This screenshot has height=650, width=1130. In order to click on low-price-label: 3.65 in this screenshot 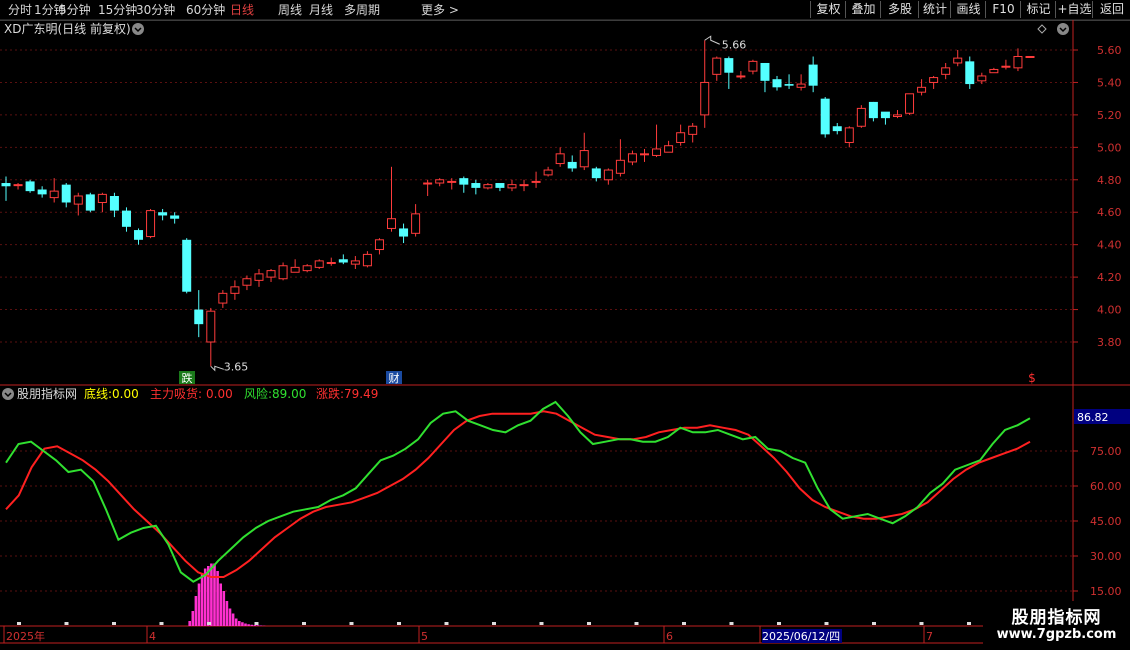, I will do `click(236, 366)`.